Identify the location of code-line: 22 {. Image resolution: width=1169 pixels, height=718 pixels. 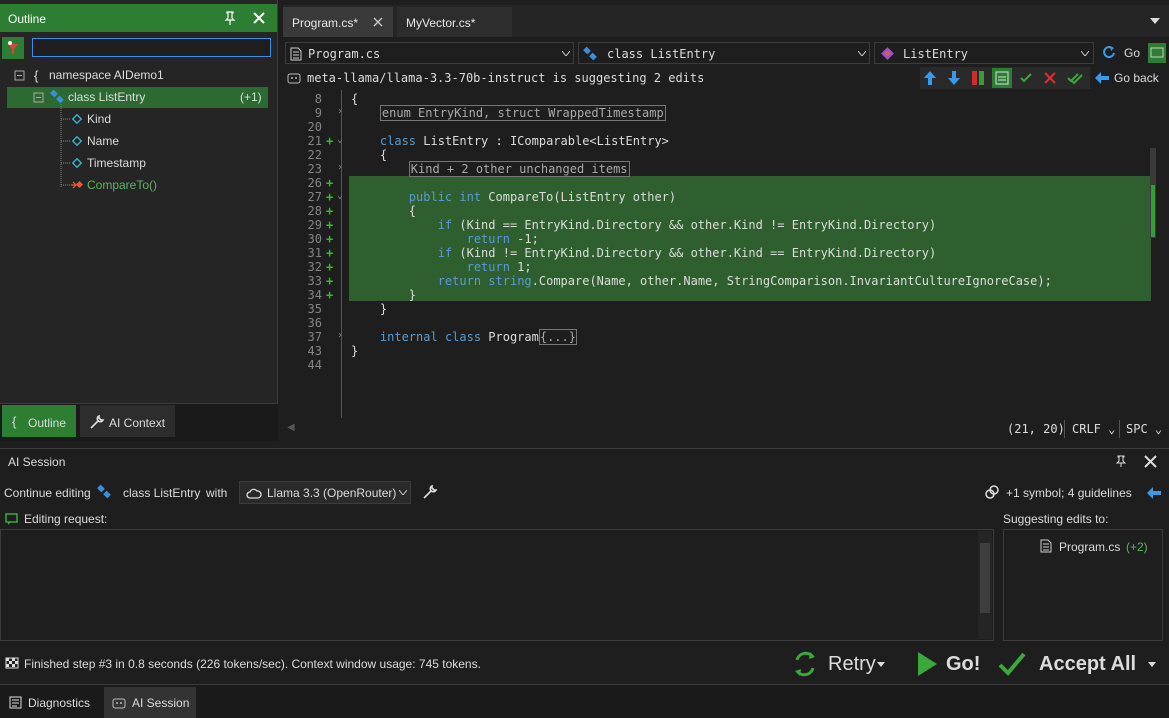
(713, 155).